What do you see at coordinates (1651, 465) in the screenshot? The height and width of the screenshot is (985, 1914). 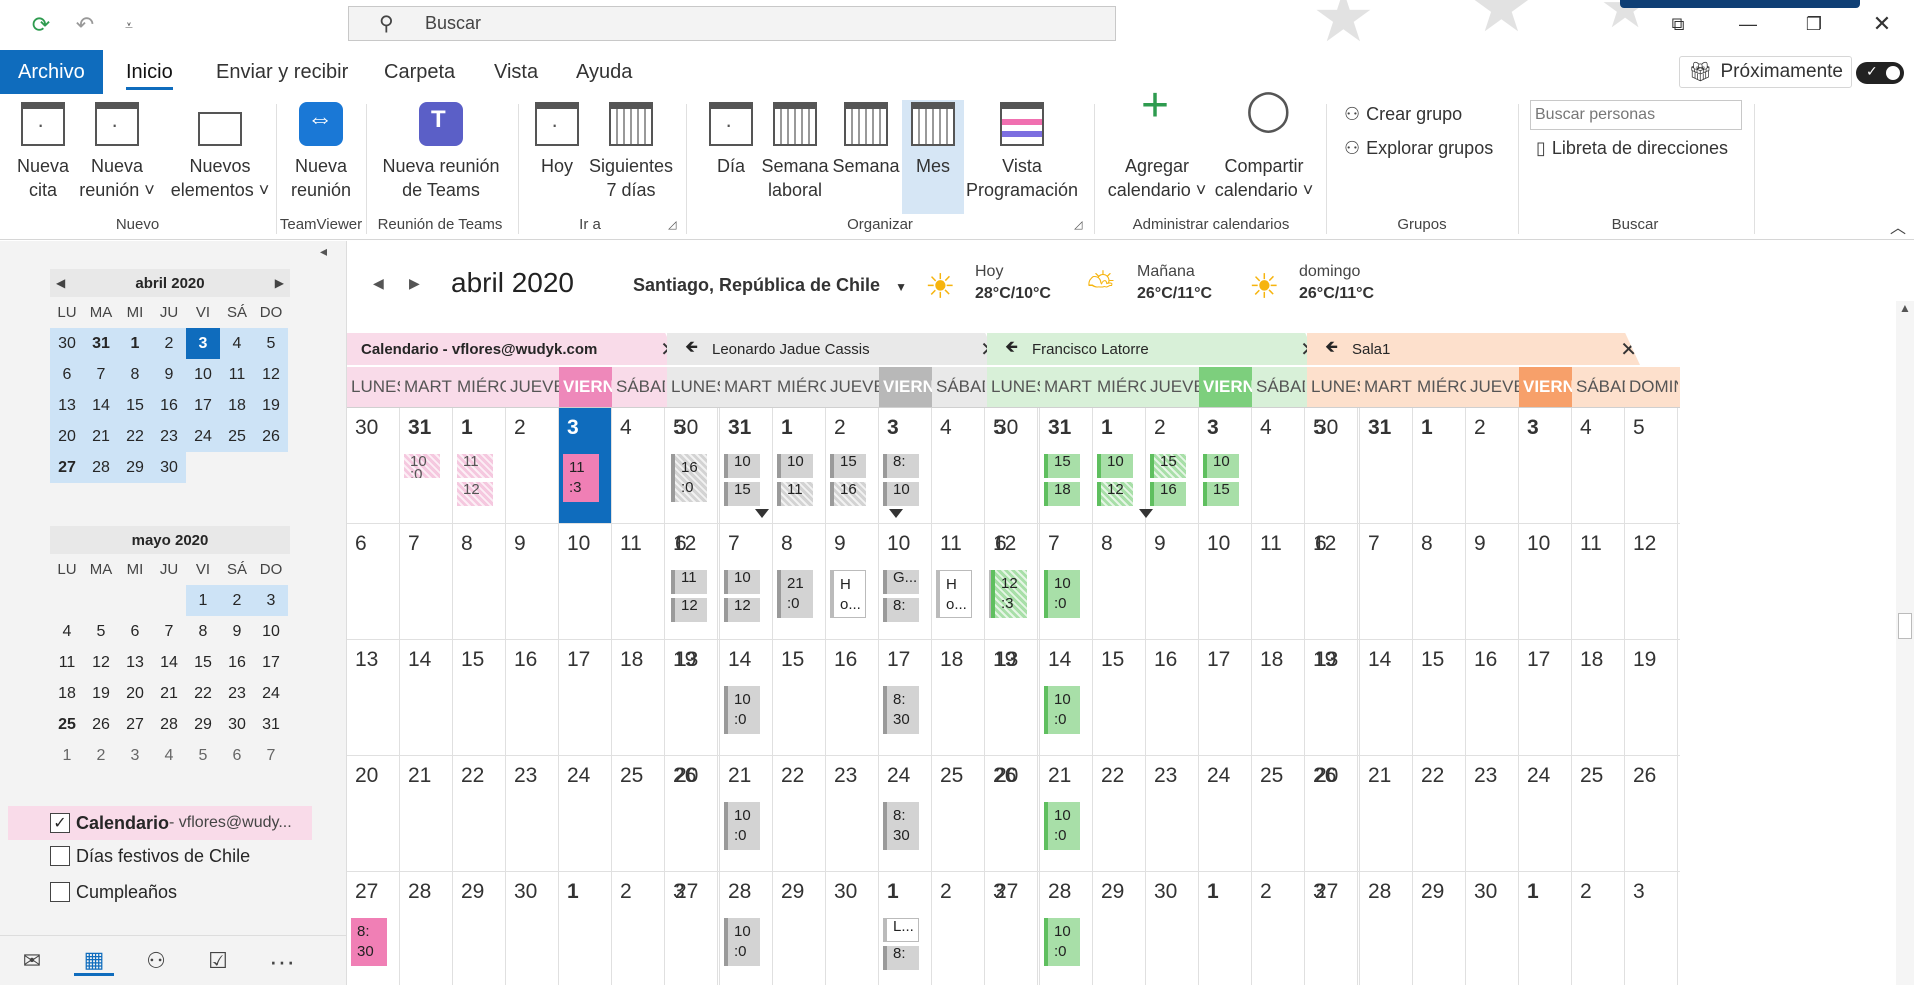 I see `day-cell: 5` at bounding box center [1651, 465].